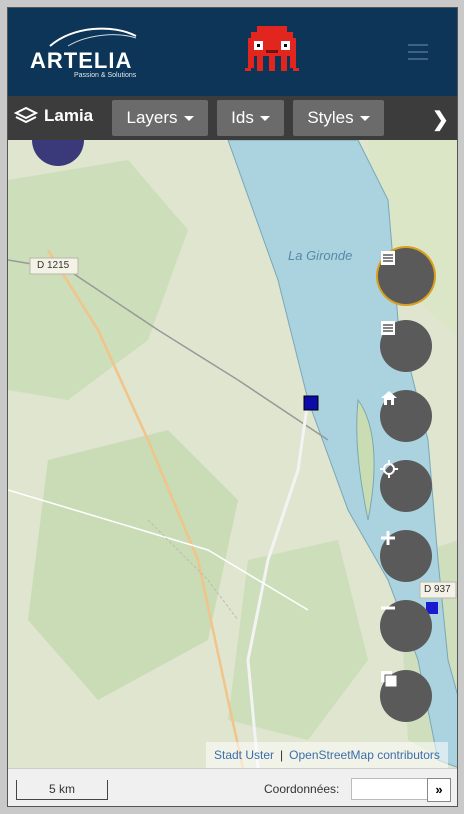  I want to click on map-feature-marker, so click(311, 403).